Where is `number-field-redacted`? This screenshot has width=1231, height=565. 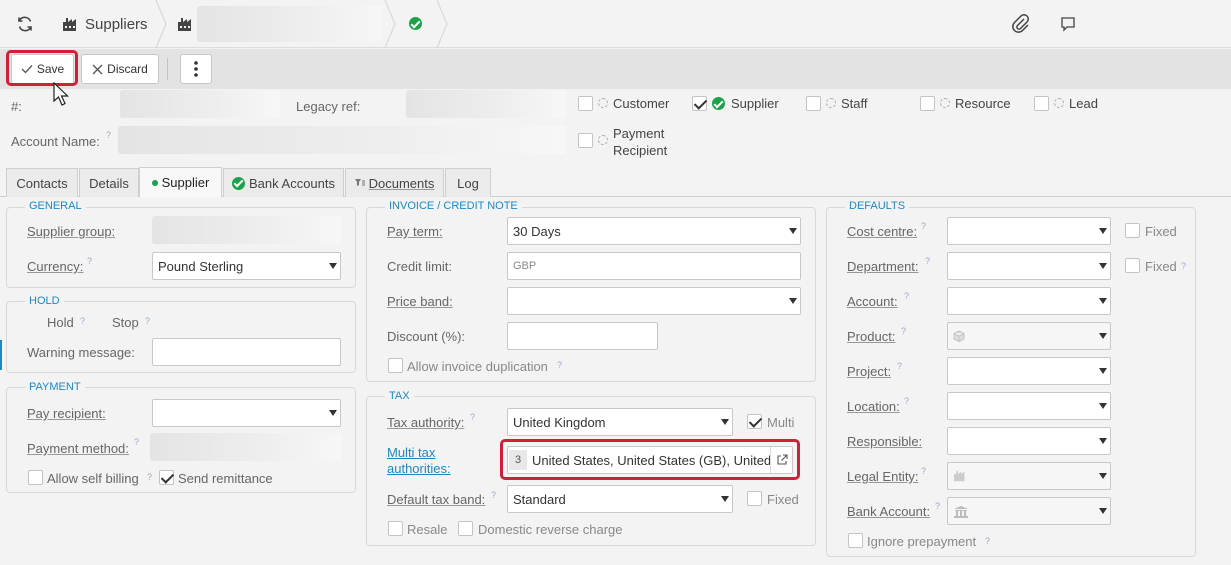
number-field-redacted is located at coordinates (200, 104).